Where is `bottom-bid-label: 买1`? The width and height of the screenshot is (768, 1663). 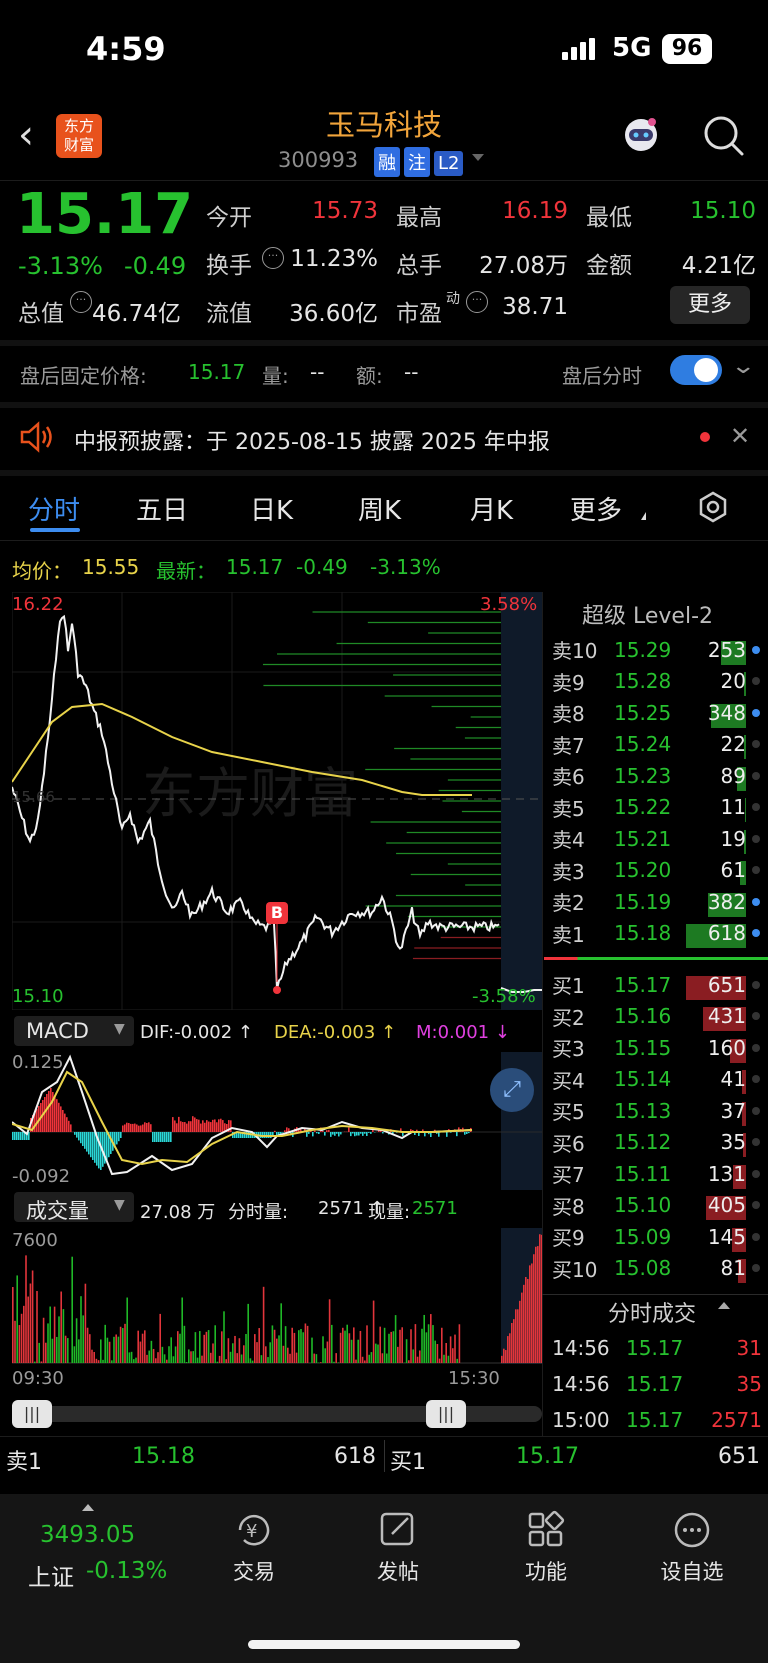 bottom-bid-label: 买1 is located at coordinates (408, 1462).